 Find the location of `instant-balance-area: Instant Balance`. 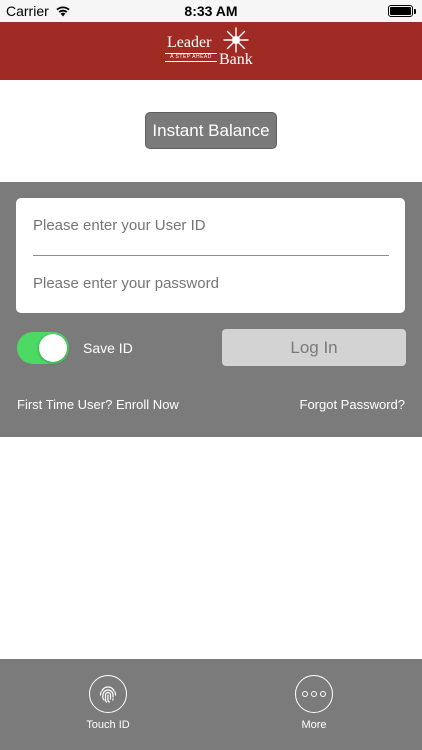

instant-balance-area: Instant Balance is located at coordinates (211, 131).